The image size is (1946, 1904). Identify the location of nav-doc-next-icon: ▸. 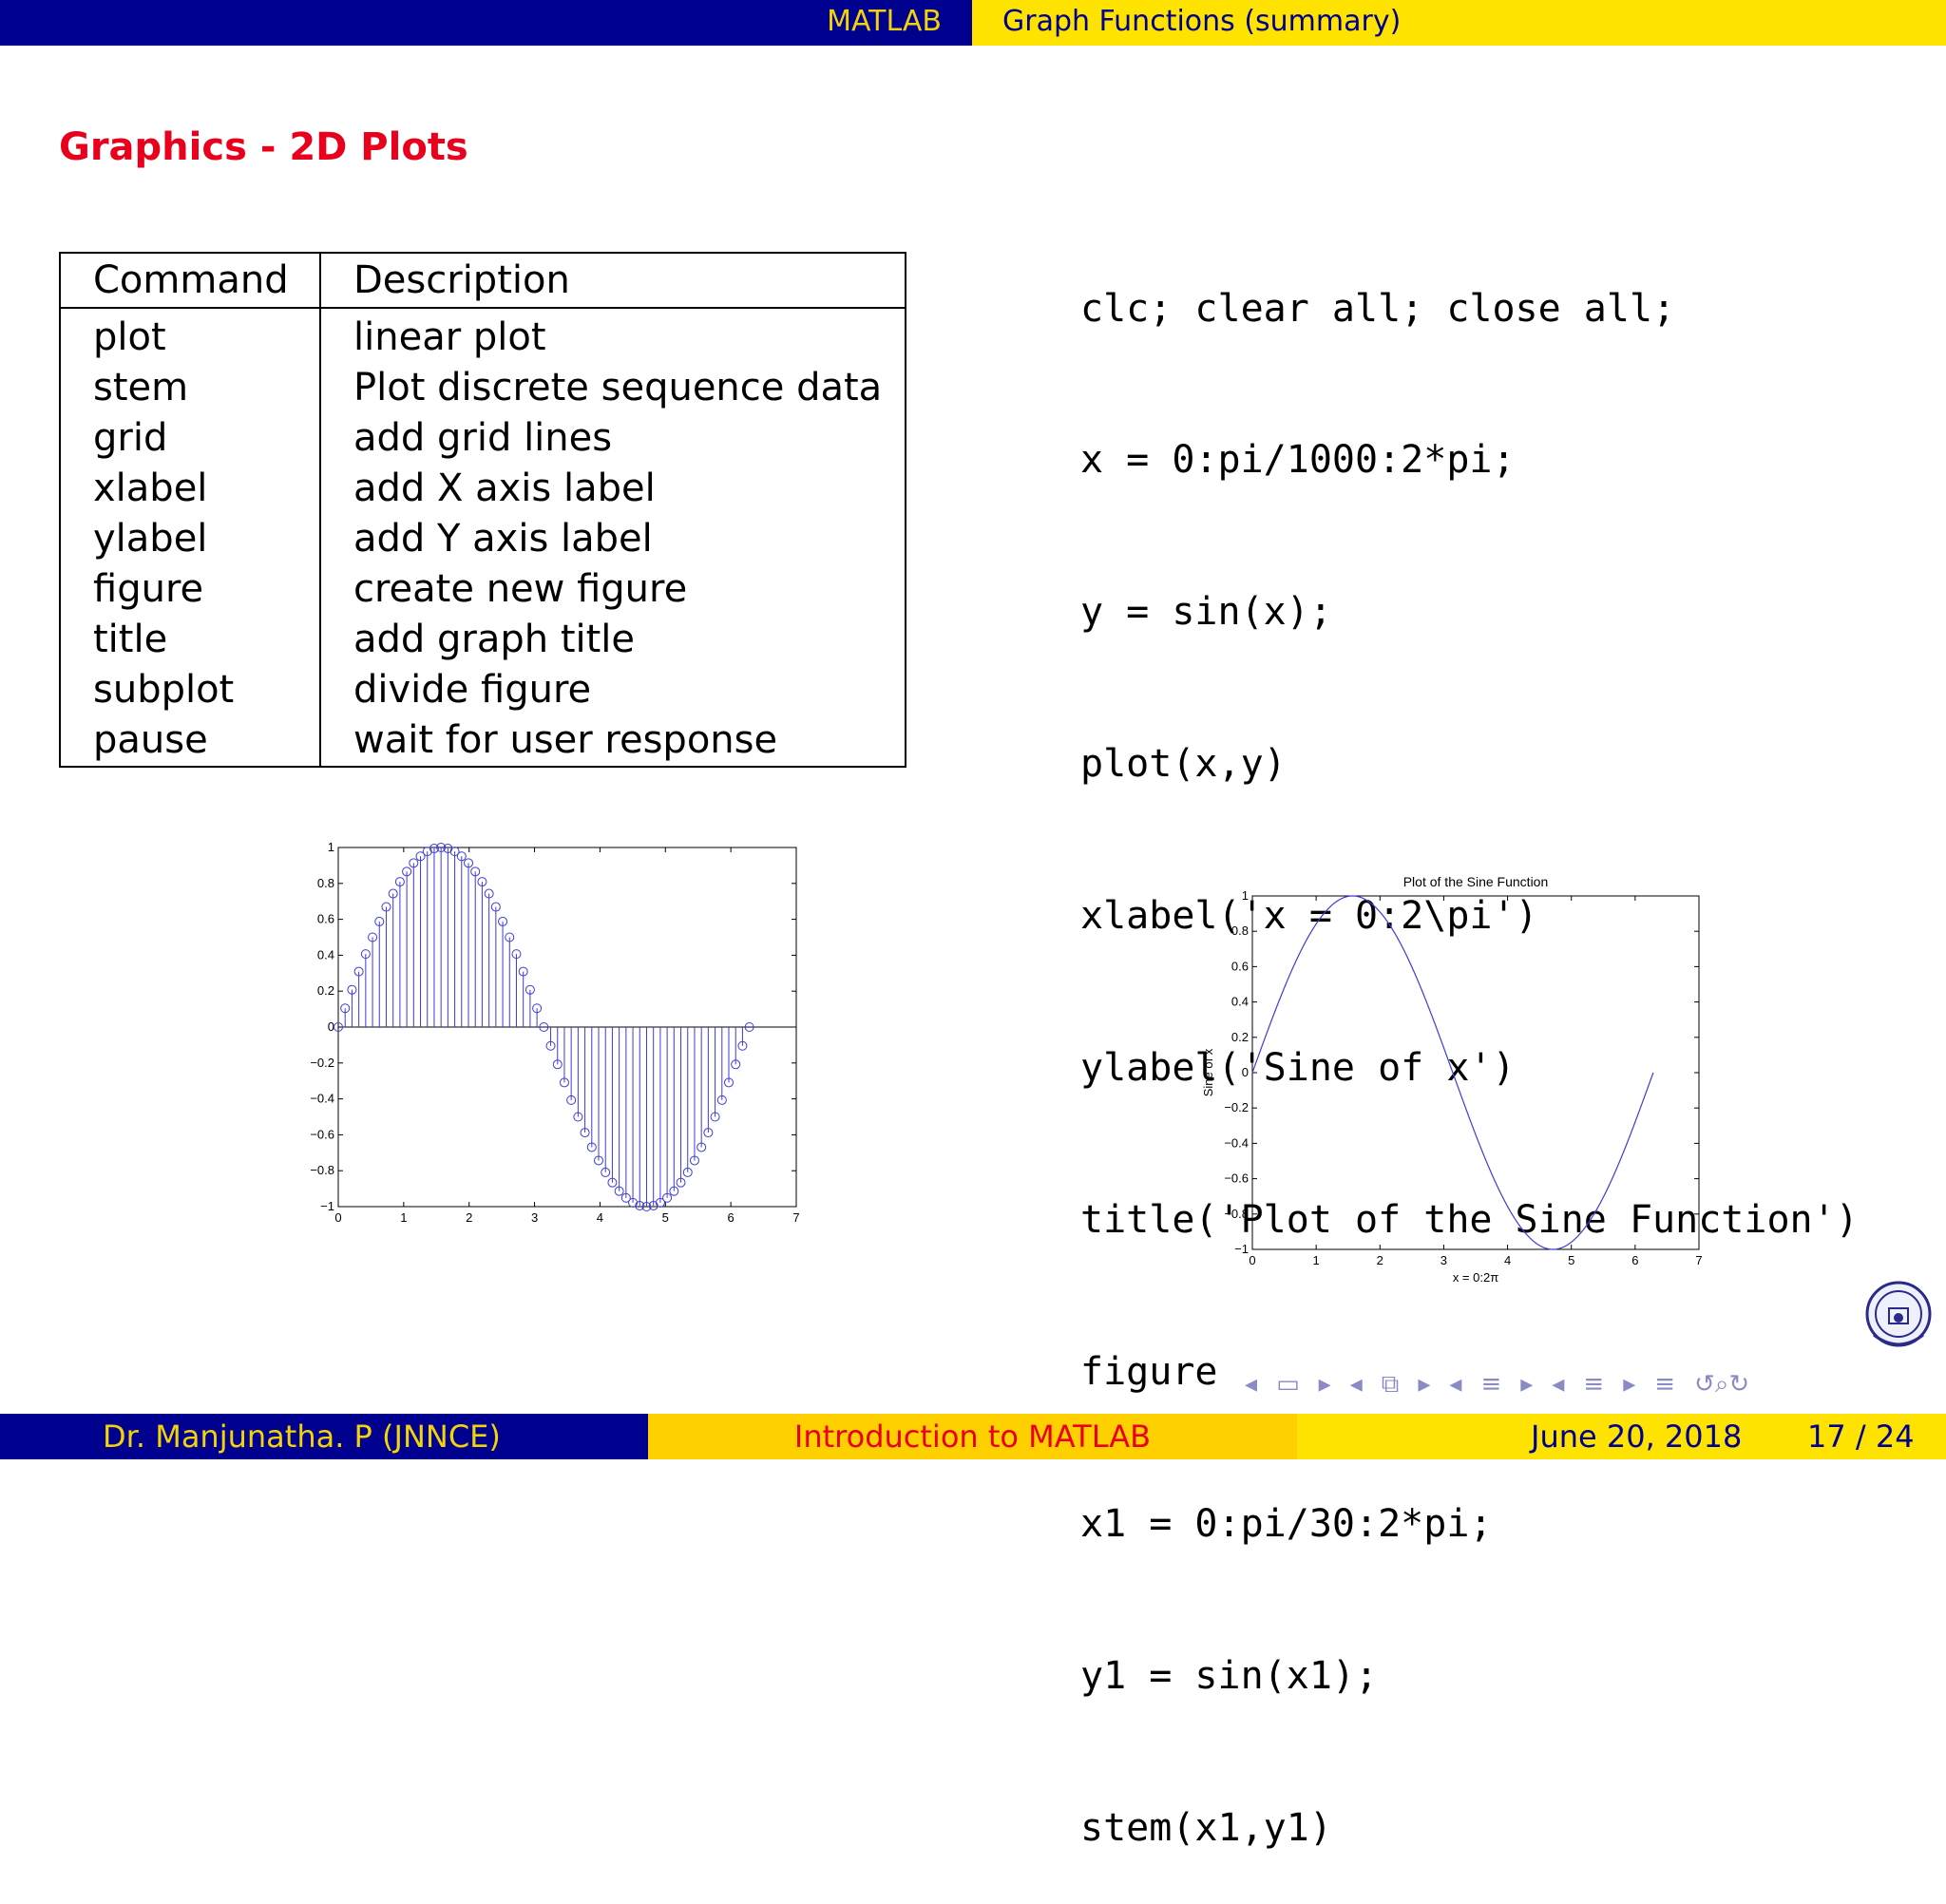
(1629, 1384).